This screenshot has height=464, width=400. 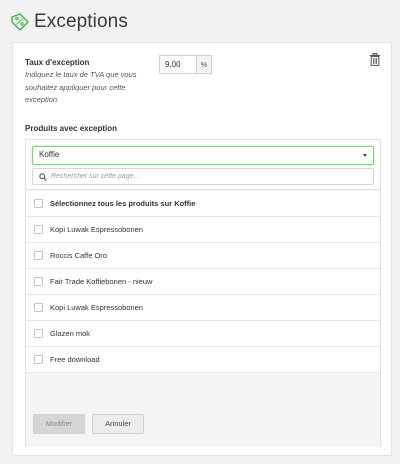 What do you see at coordinates (203, 426) in the screenshot?
I see `form-footer: Modifier Annuler` at bounding box center [203, 426].